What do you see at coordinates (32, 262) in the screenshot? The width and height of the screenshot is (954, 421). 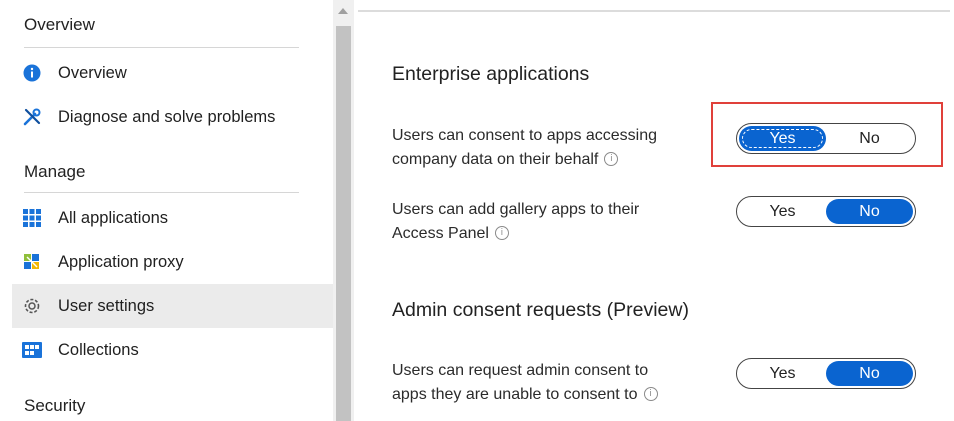 I see `proxy-icon` at bounding box center [32, 262].